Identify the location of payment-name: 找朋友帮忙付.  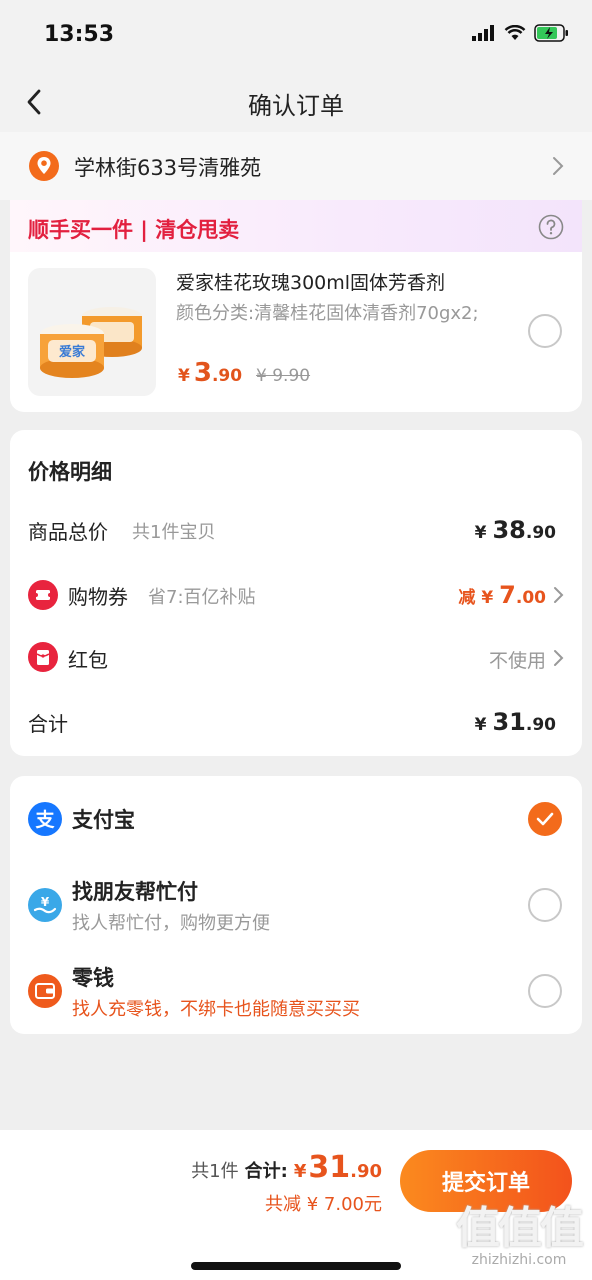
(135, 892).